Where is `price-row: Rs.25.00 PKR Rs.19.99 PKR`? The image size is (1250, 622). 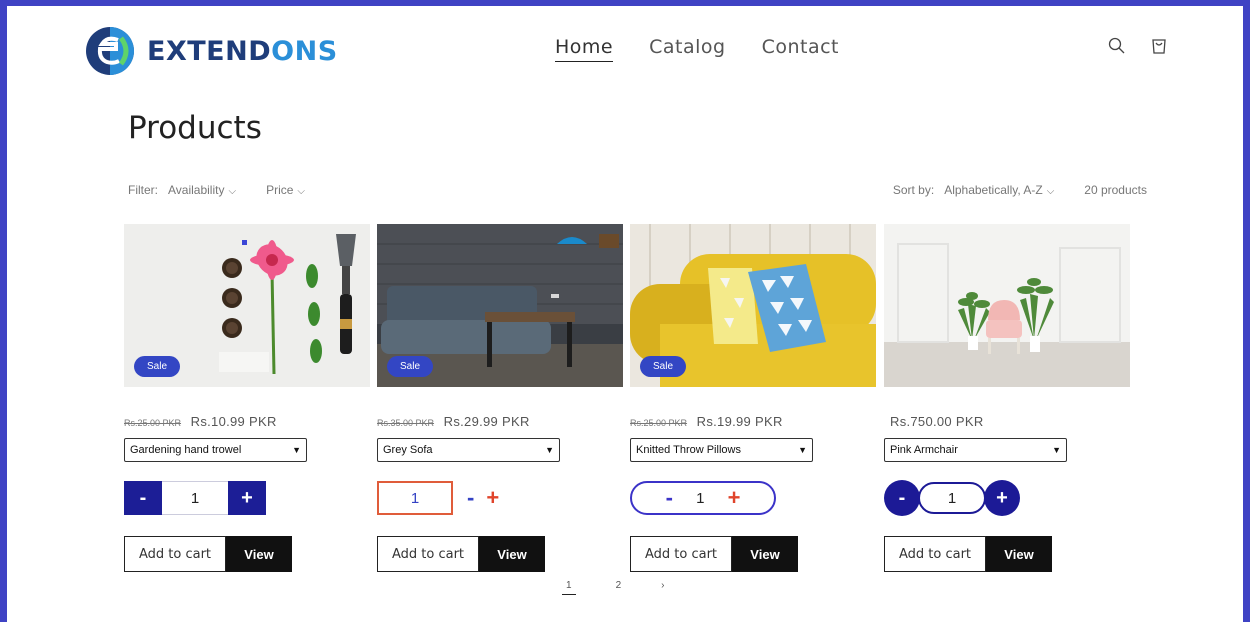
price-row: Rs.25.00 PKR Rs.19.99 PKR is located at coordinates (706, 421).